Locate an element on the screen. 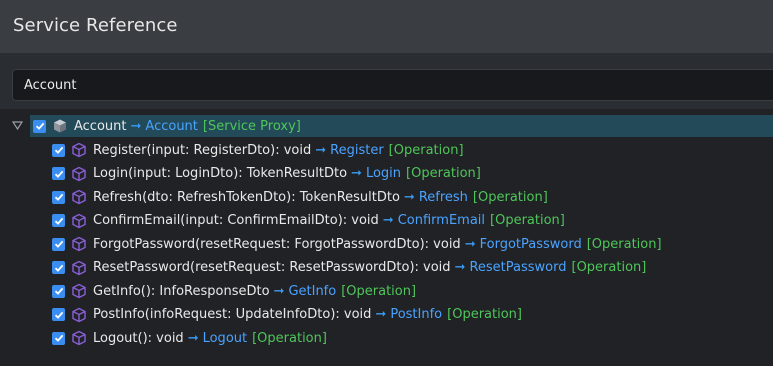 The image size is (773, 366). panel-title: Service Reference is located at coordinates (95, 25).